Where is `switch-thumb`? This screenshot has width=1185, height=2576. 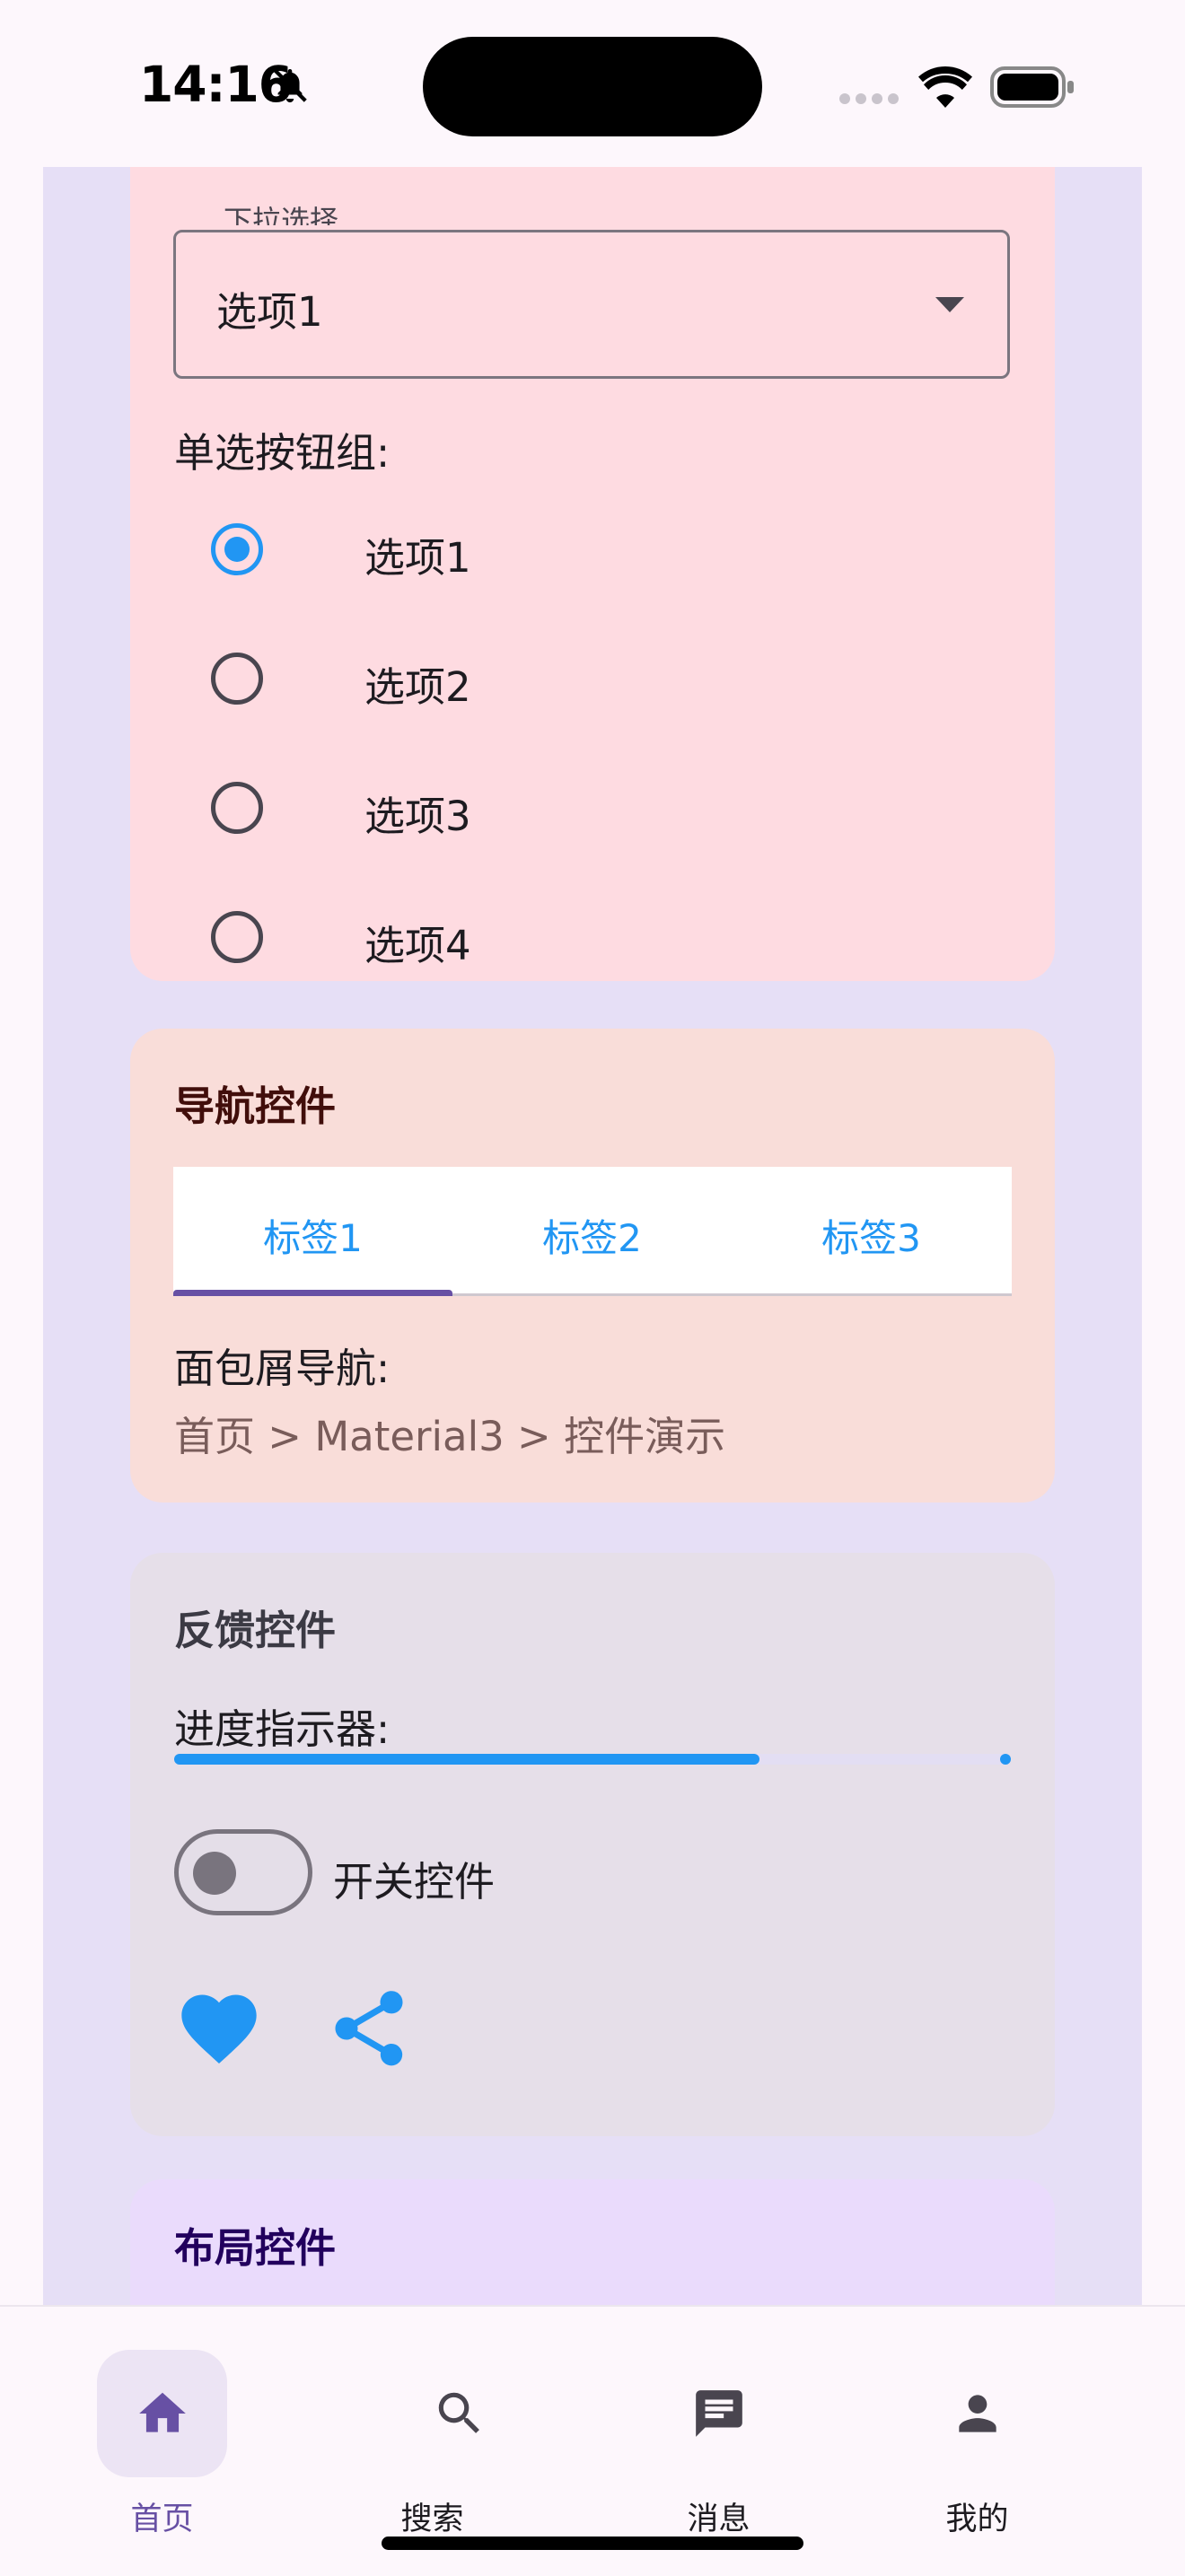
switch-thumb is located at coordinates (214, 1874).